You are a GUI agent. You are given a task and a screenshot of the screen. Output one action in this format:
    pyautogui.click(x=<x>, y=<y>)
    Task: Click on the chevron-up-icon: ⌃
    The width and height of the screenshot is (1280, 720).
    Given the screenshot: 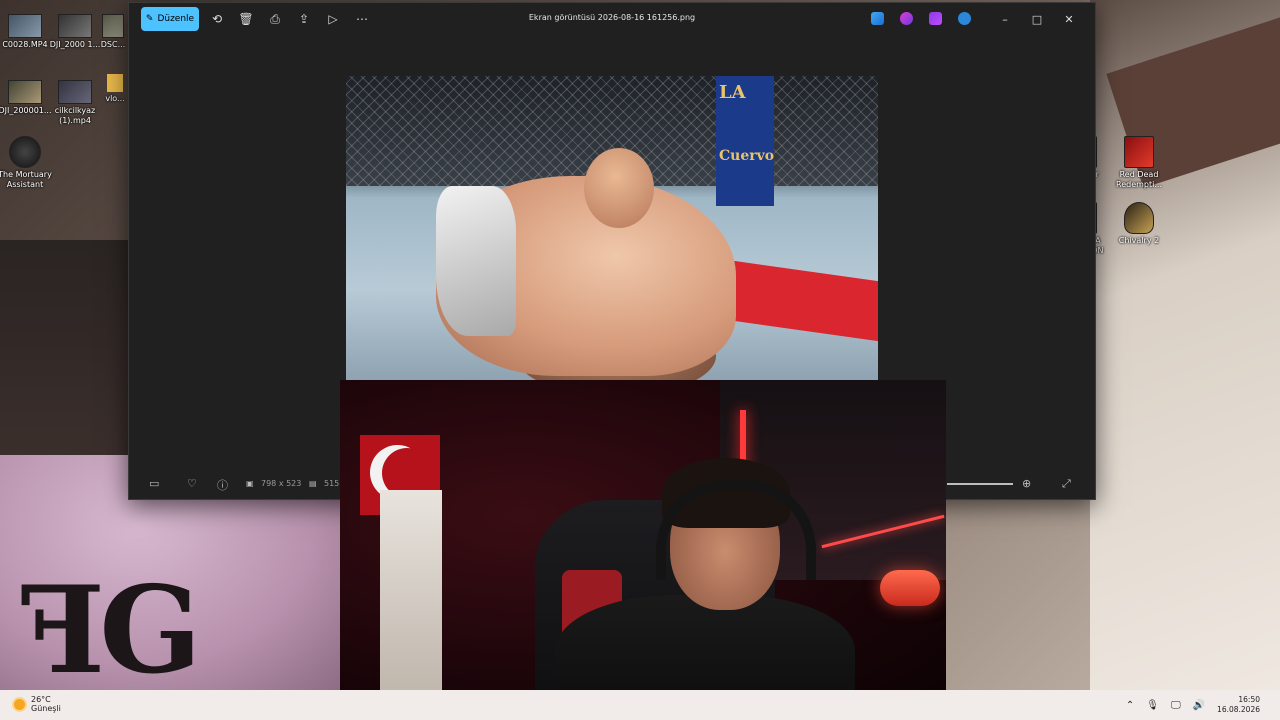 What is the action you would take?
    pyautogui.click(x=1130, y=705)
    